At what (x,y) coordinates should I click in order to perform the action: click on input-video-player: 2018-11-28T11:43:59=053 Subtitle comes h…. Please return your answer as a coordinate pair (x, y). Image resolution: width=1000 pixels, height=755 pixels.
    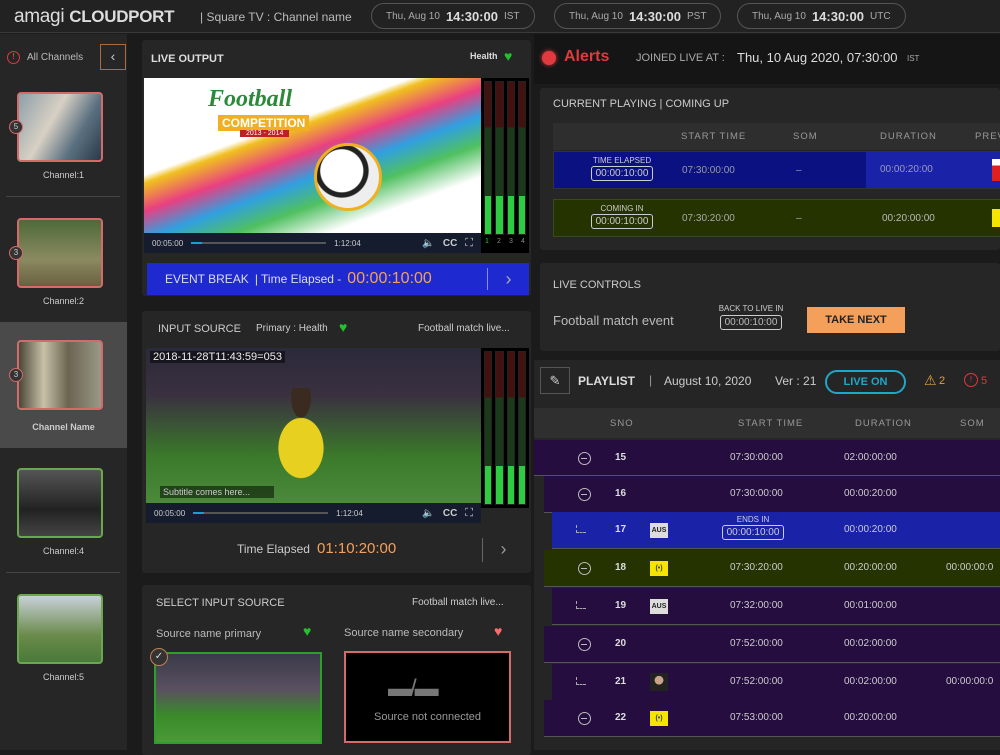
    Looking at the image, I should click on (313, 425).